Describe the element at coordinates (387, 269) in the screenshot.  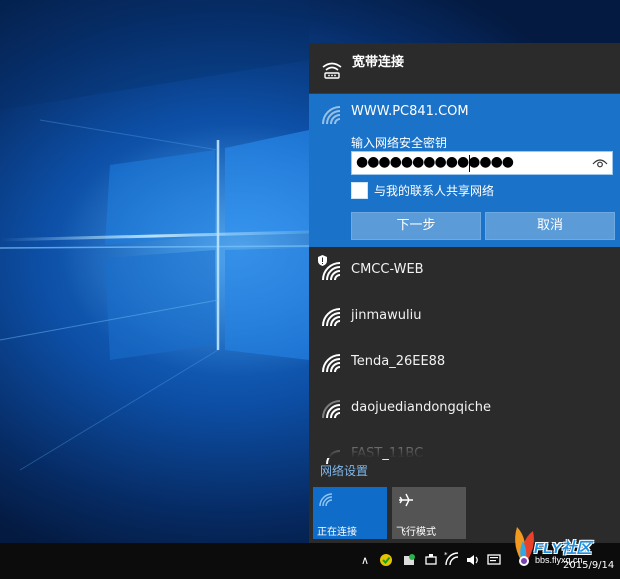
I see `network-name: CMCC-WEB` at that location.